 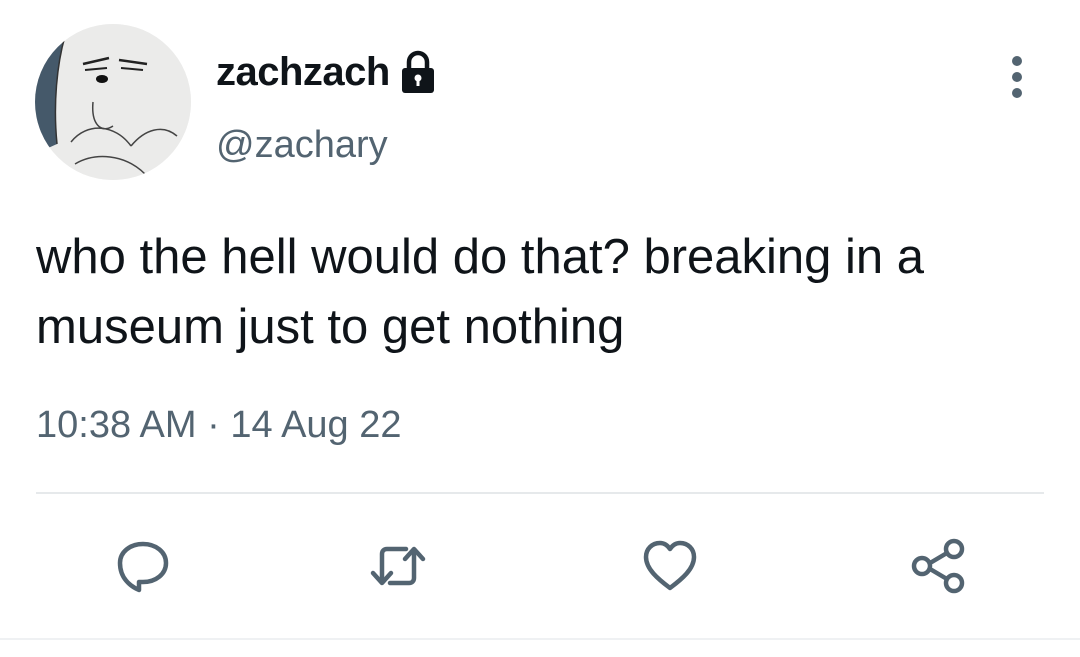 I want to click on reply-icon, so click(x=143, y=567).